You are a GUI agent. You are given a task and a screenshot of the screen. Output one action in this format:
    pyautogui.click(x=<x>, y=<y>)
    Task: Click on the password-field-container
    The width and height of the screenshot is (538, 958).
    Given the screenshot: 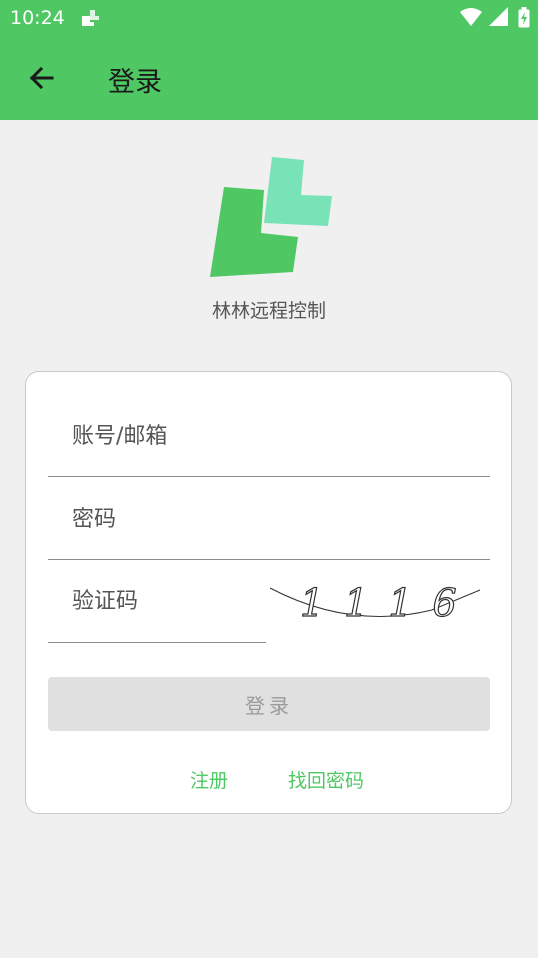 What is the action you would take?
    pyautogui.click(x=269, y=520)
    